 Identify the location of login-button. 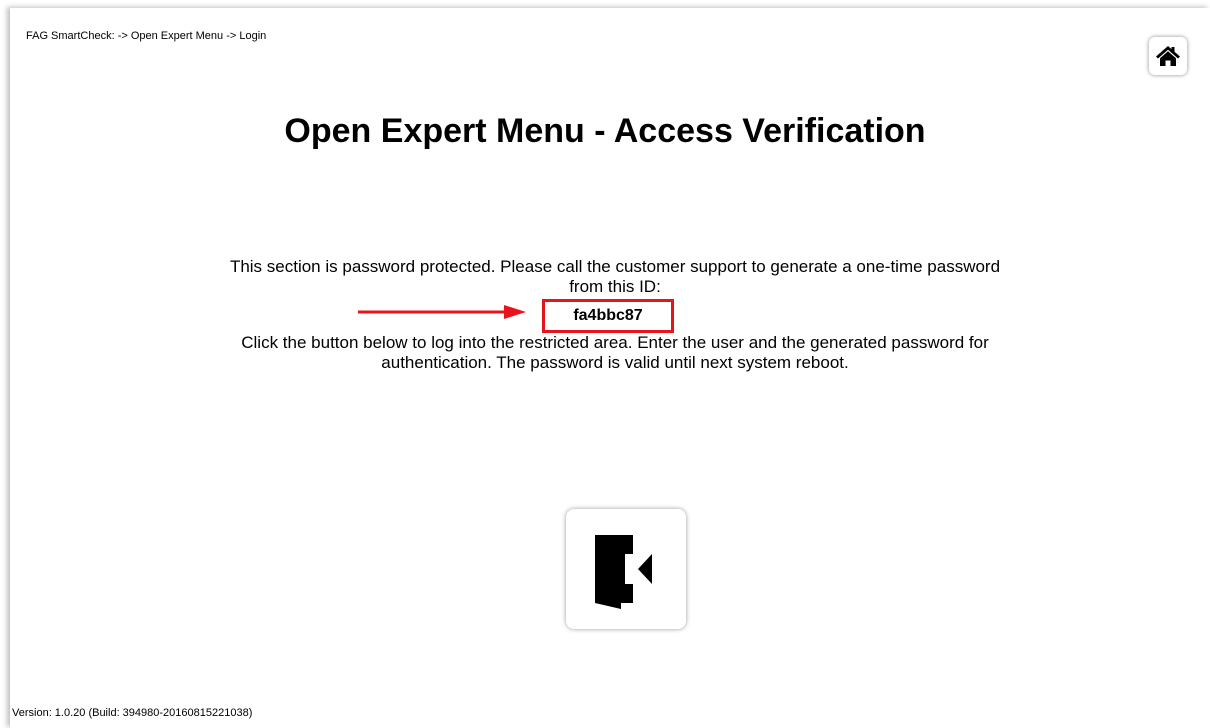
(626, 569).